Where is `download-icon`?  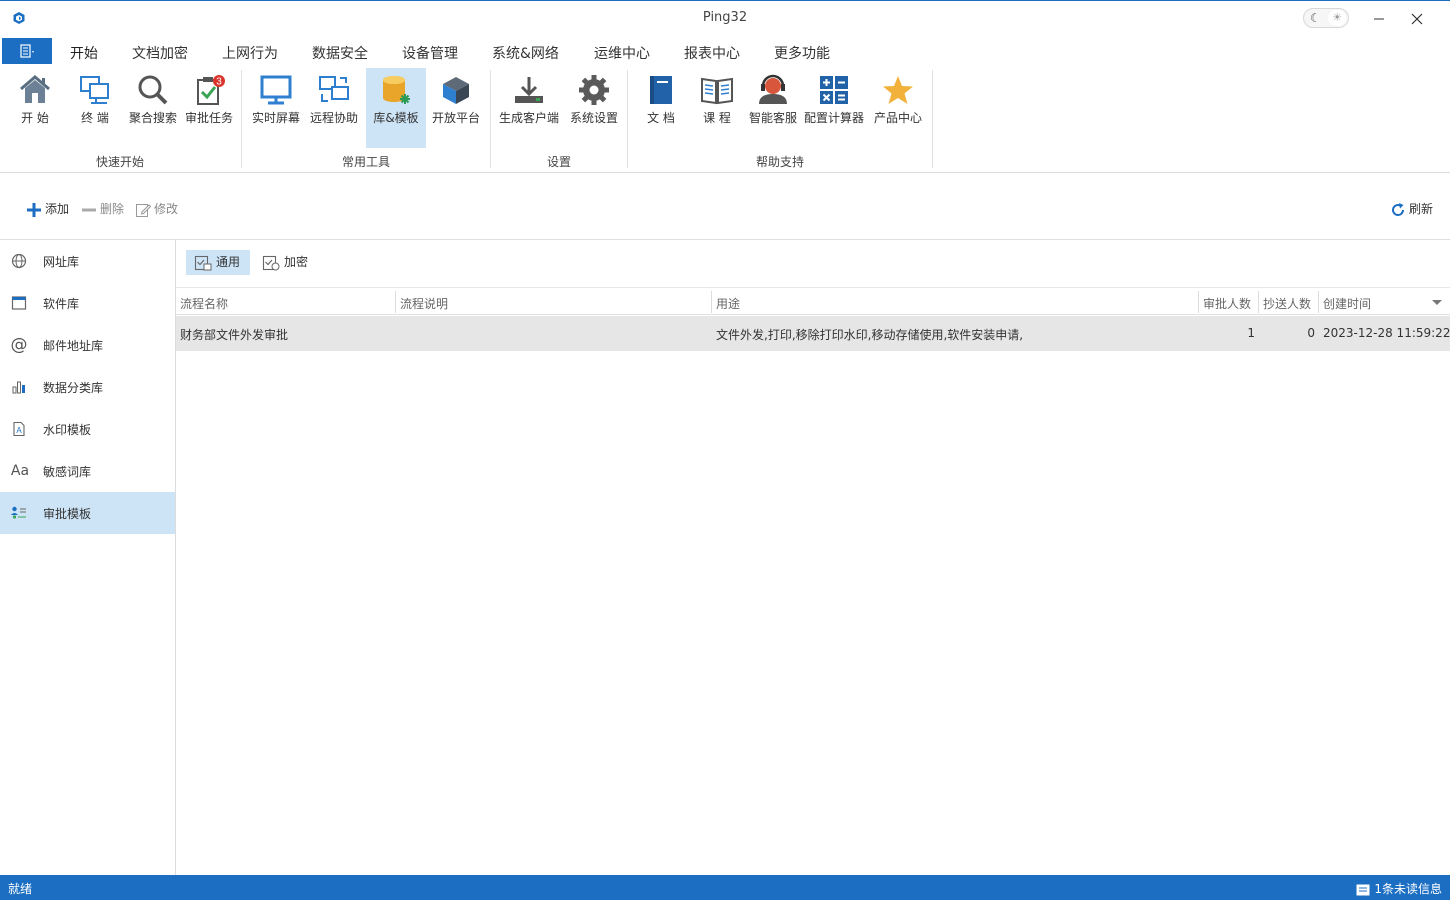 download-icon is located at coordinates (529, 90).